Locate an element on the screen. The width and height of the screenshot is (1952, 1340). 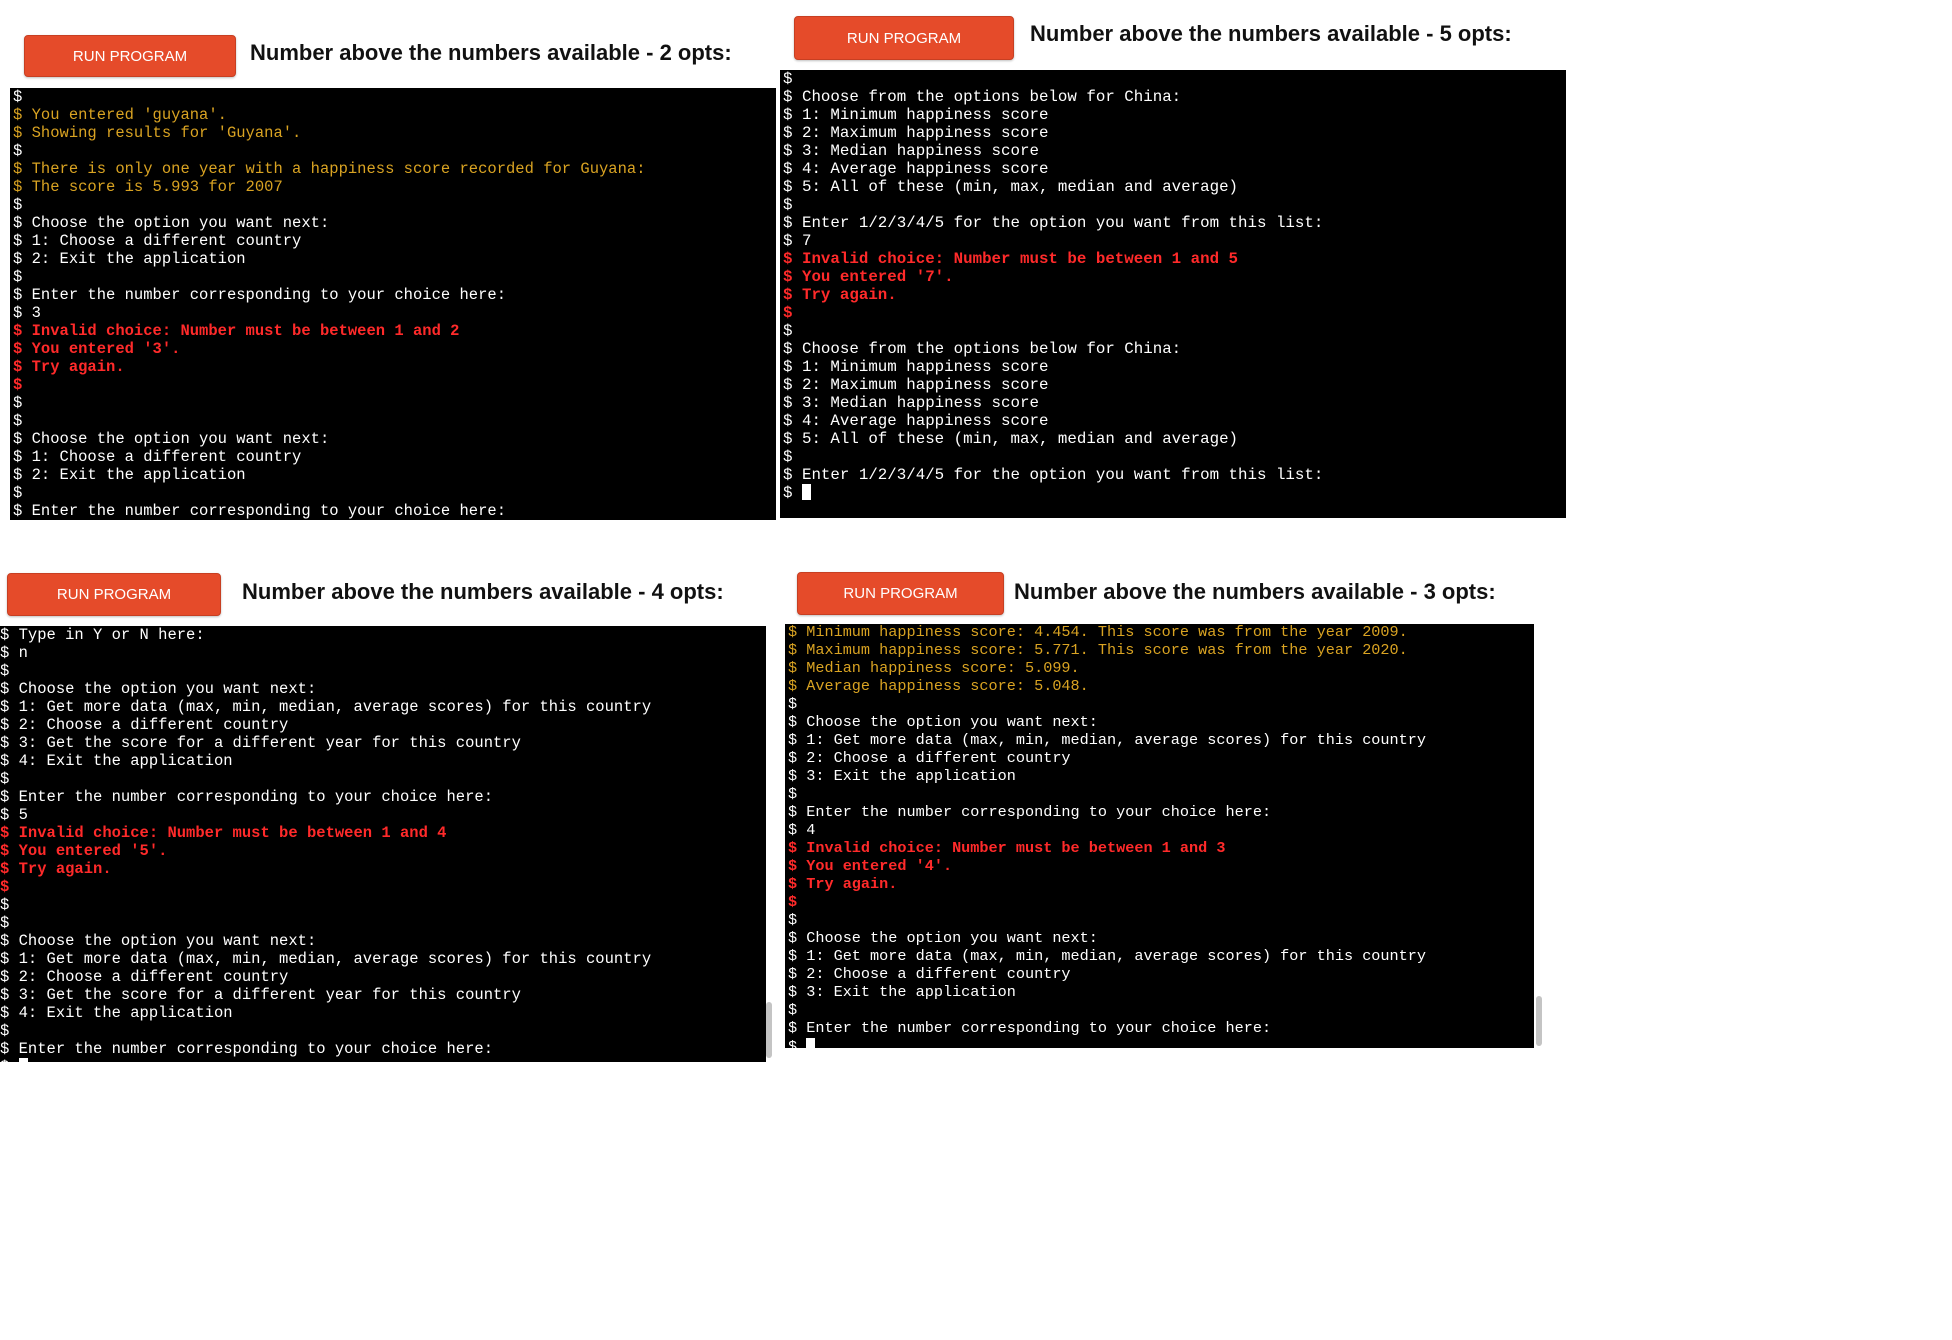
terminal-line: $ You entered '4'. is located at coordinates (1161, 866).